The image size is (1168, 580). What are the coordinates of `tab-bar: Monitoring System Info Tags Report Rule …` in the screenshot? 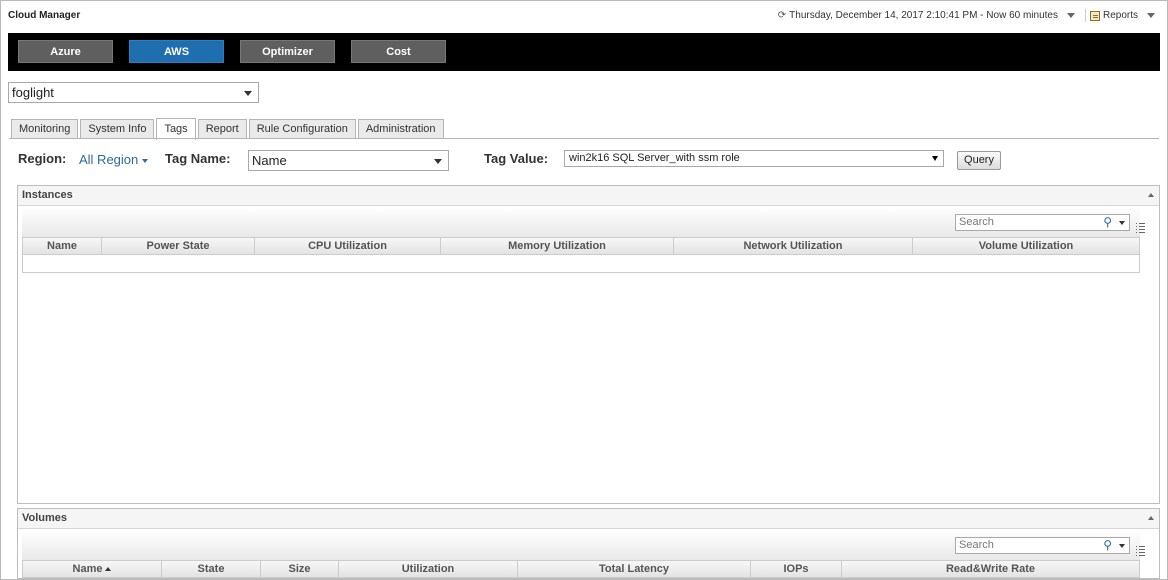 It's located at (227, 129).